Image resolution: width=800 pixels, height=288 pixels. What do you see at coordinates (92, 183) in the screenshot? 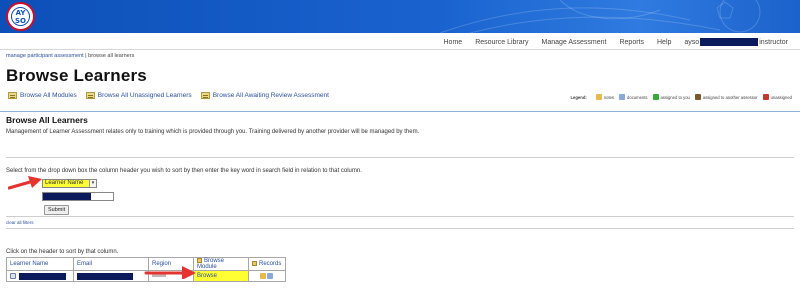
I see `chevron-down-icon: ▾` at bounding box center [92, 183].